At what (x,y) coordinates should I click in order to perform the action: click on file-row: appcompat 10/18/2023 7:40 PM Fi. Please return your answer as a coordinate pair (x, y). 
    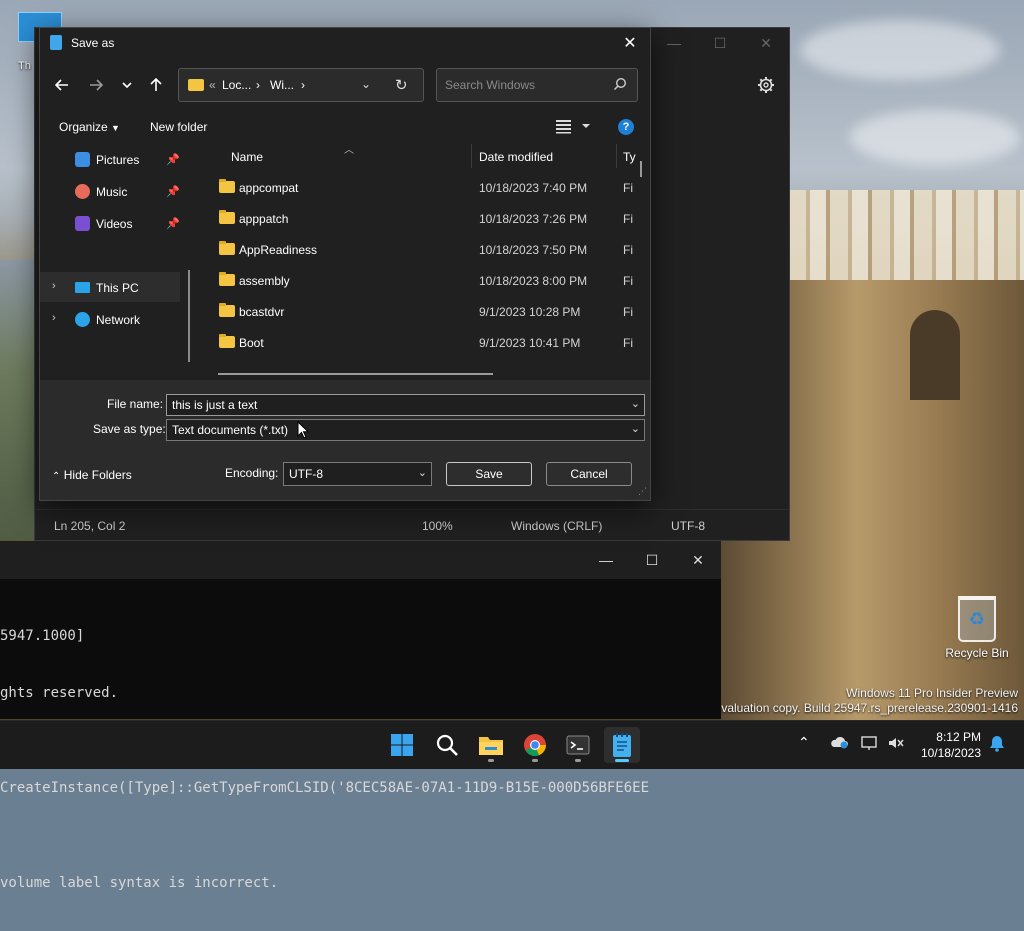
    Looking at the image, I should click on (420, 187).